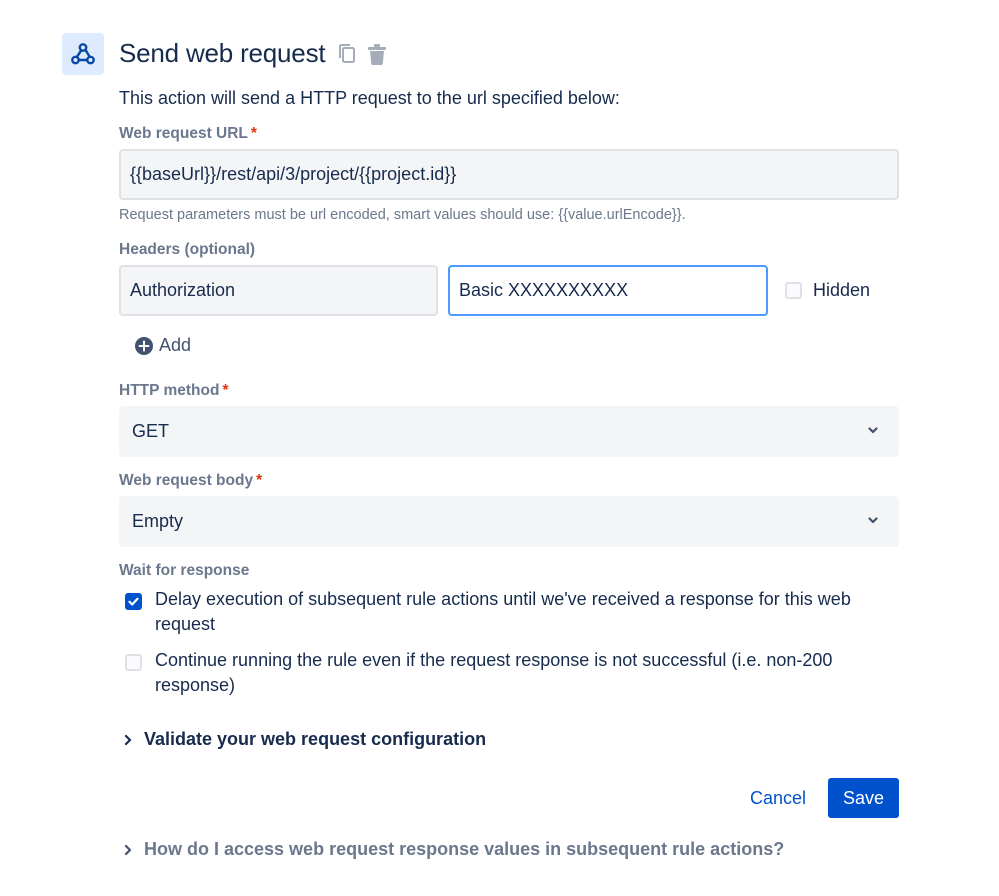 Image resolution: width=999 pixels, height=896 pixels. Describe the element at coordinates (842, 290) in the screenshot. I see `hidden-label: Hidden` at that location.